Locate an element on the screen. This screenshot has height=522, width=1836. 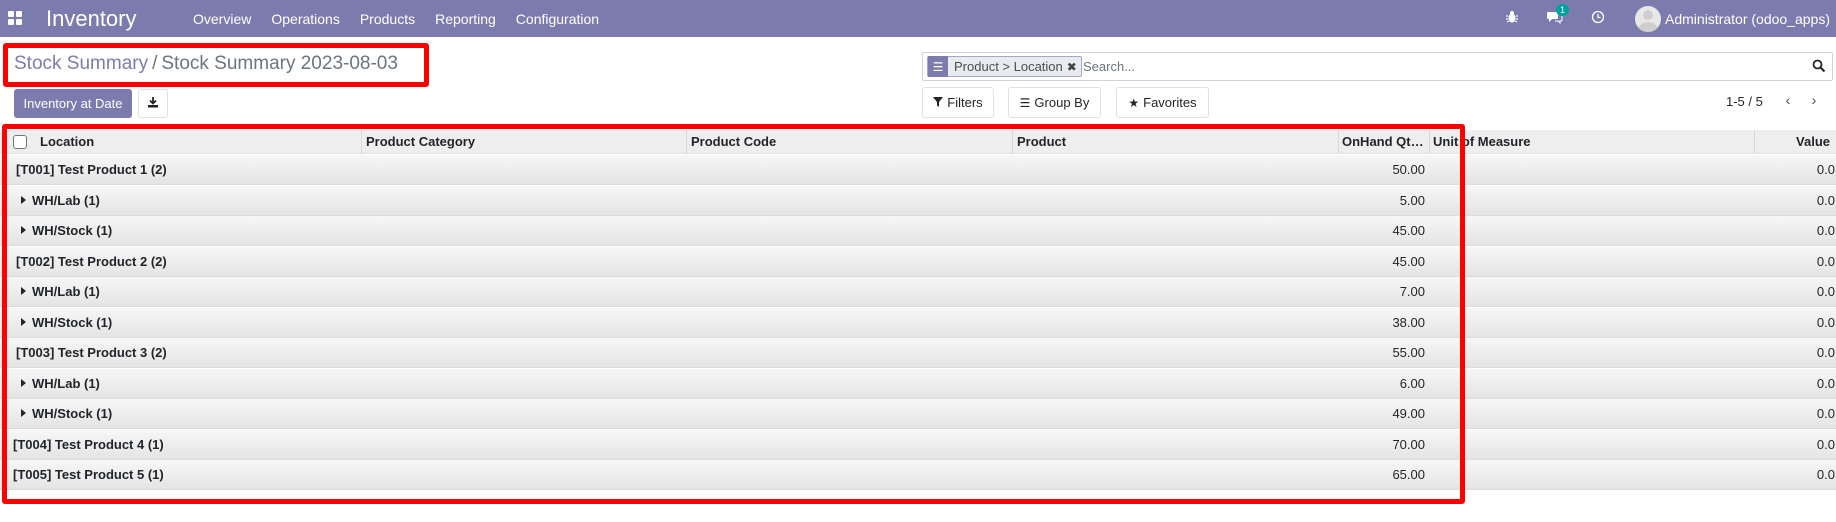
messages-badge: 1 is located at coordinates (1563, 9).